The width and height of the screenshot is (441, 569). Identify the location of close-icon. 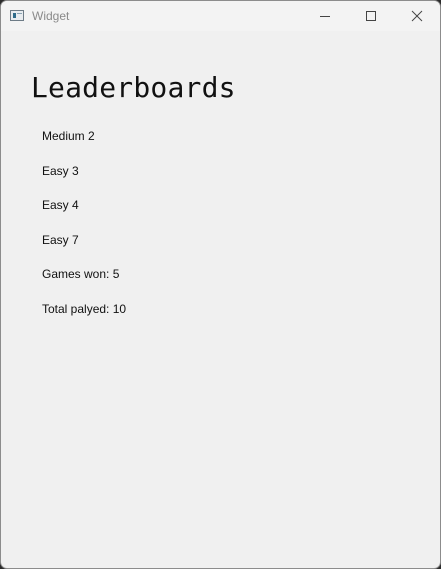
(417, 16).